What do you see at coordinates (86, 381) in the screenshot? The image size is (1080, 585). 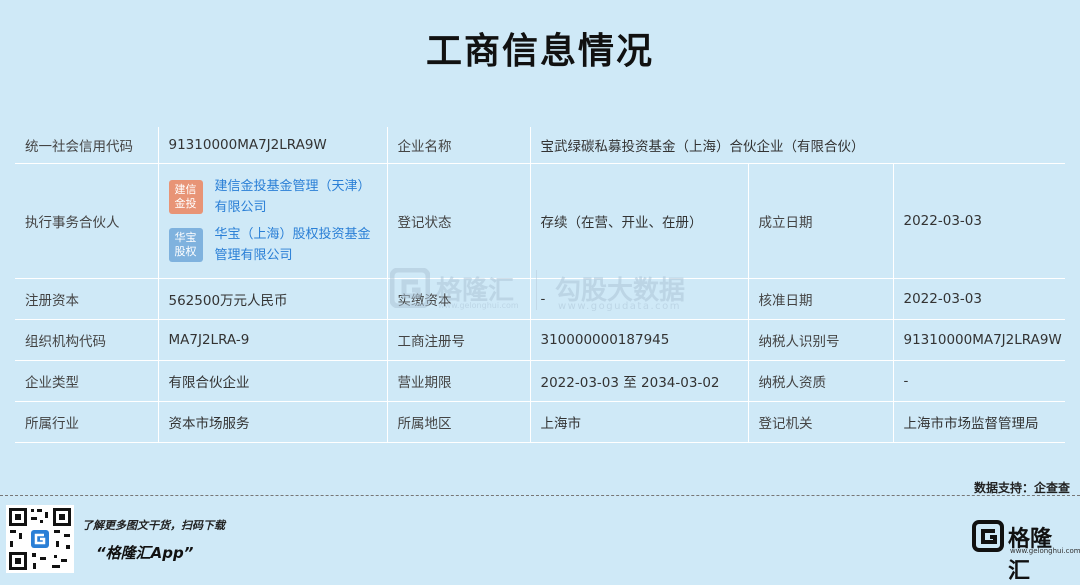 I see `company-type-label: 企业类型` at bounding box center [86, 381].